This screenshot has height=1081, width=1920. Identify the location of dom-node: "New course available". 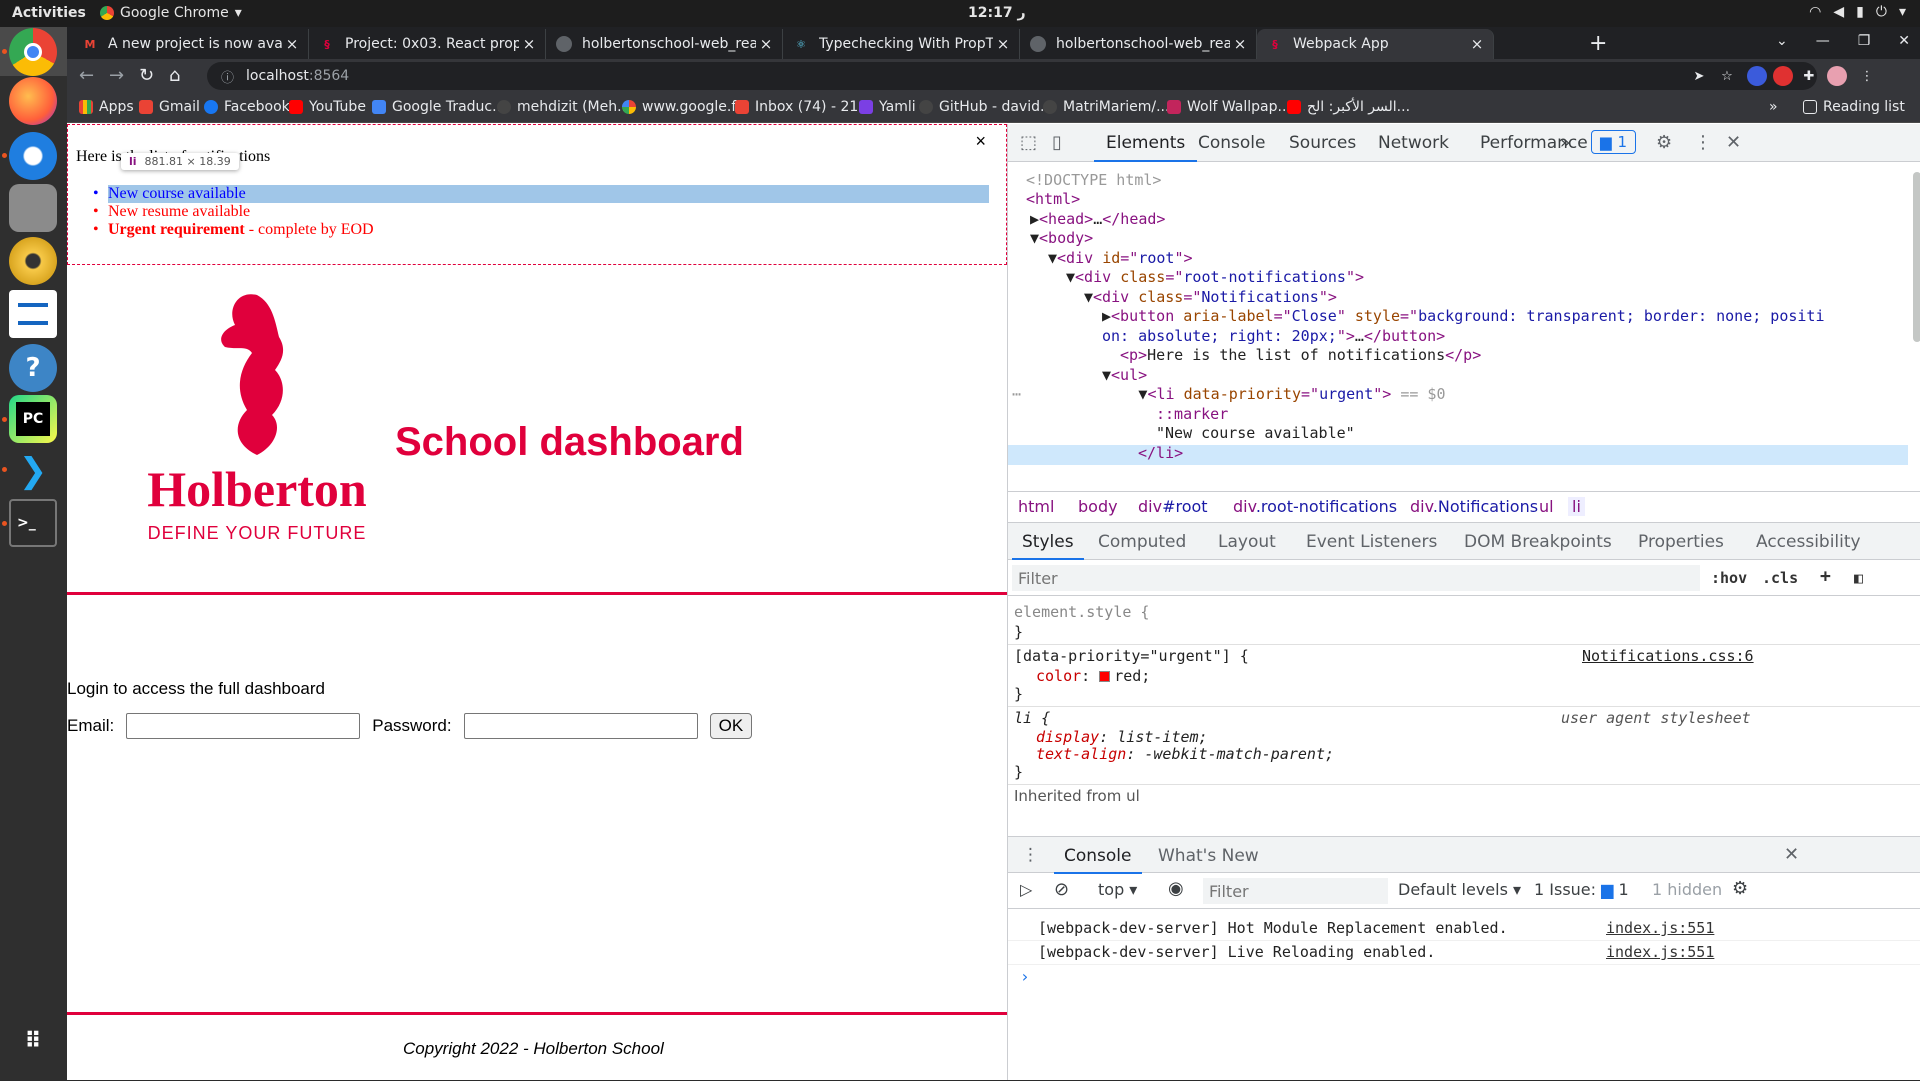
(1255, 433).